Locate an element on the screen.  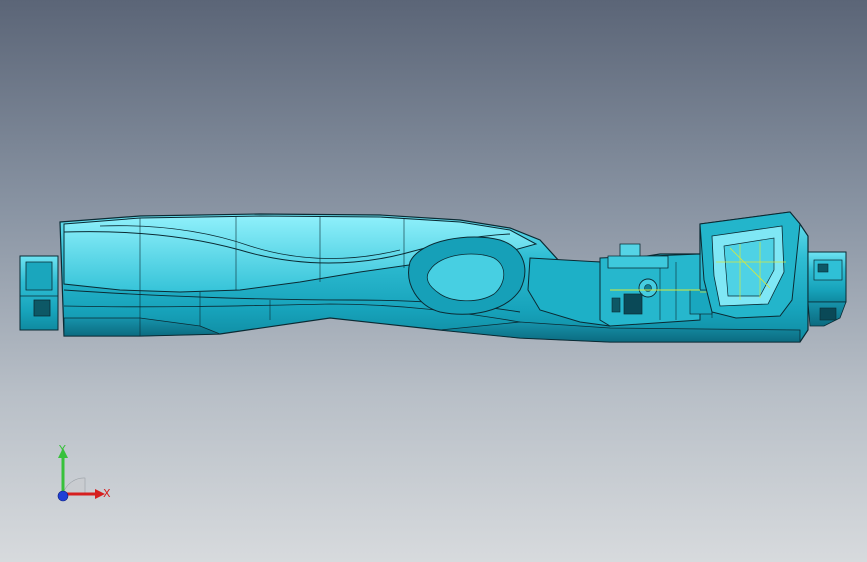
x-axis-label: X is located at coordinates (107, 493).